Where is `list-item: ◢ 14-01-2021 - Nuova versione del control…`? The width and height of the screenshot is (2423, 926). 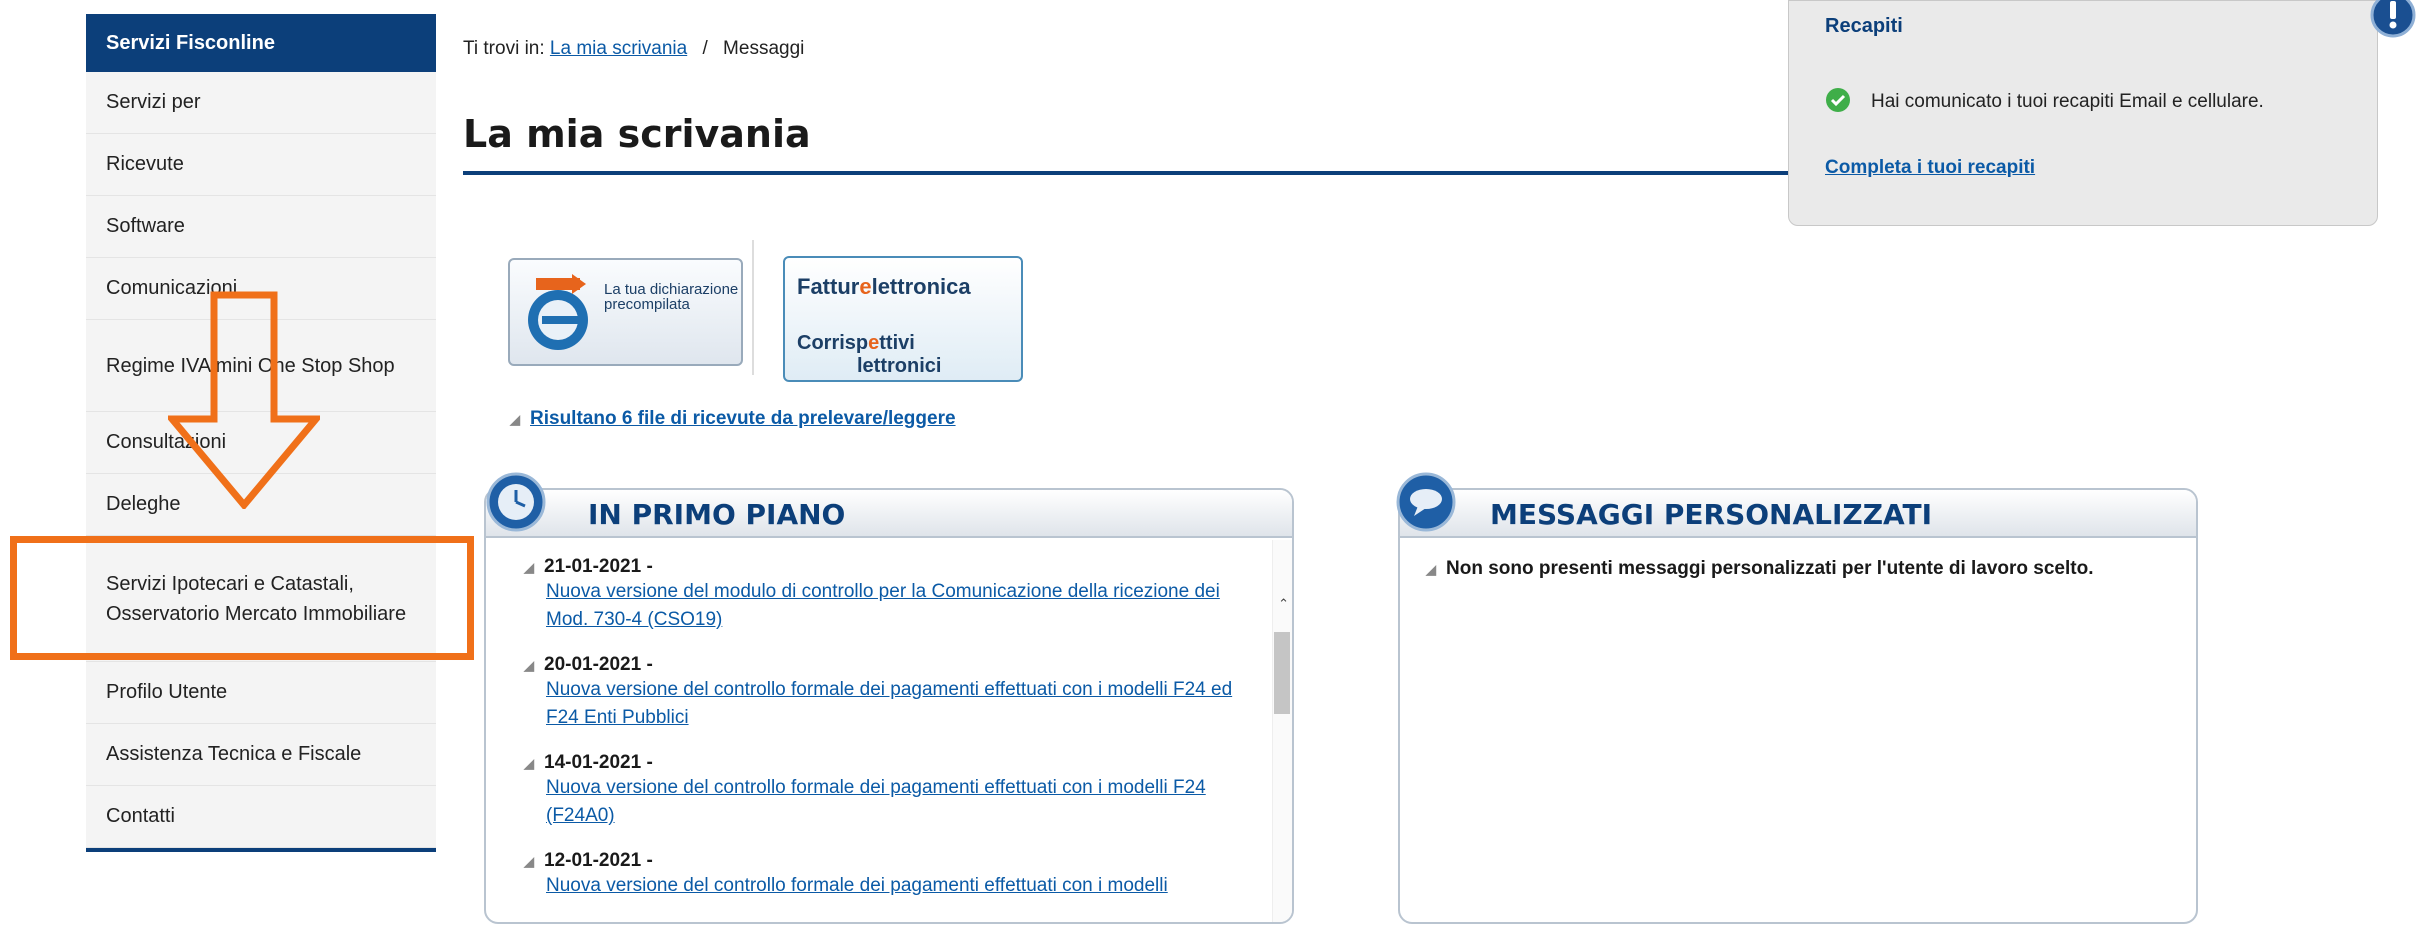
list-item: ◢ 14-01-2021 - Nuova versione del control… is located at coordinates (885, 791).